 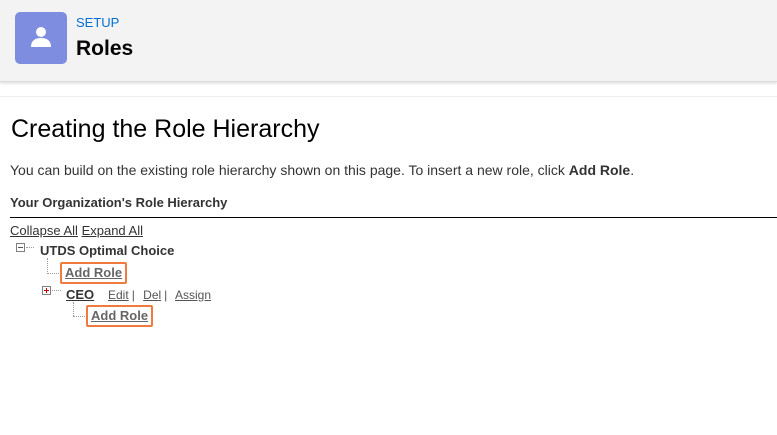 I want to click on user-icon, so click(x=41, y=37).